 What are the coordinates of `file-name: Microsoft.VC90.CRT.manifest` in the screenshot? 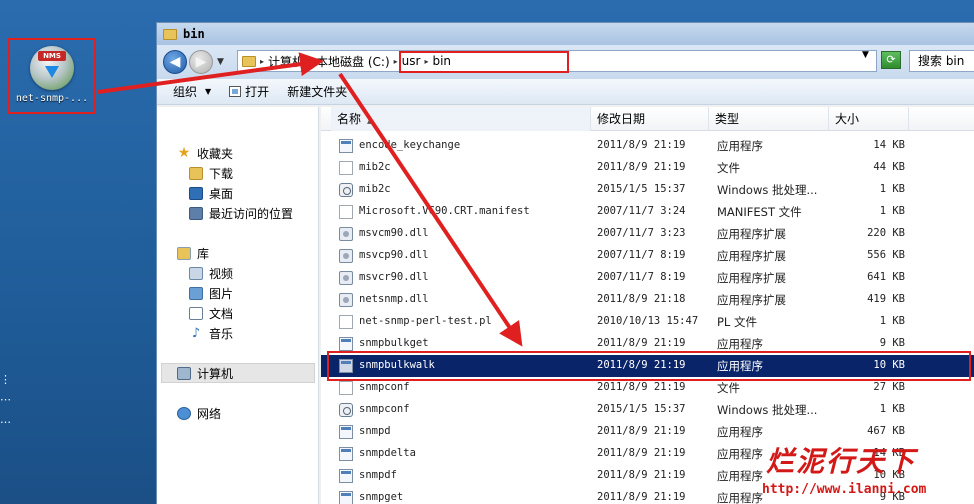 It's located at (444, 211).